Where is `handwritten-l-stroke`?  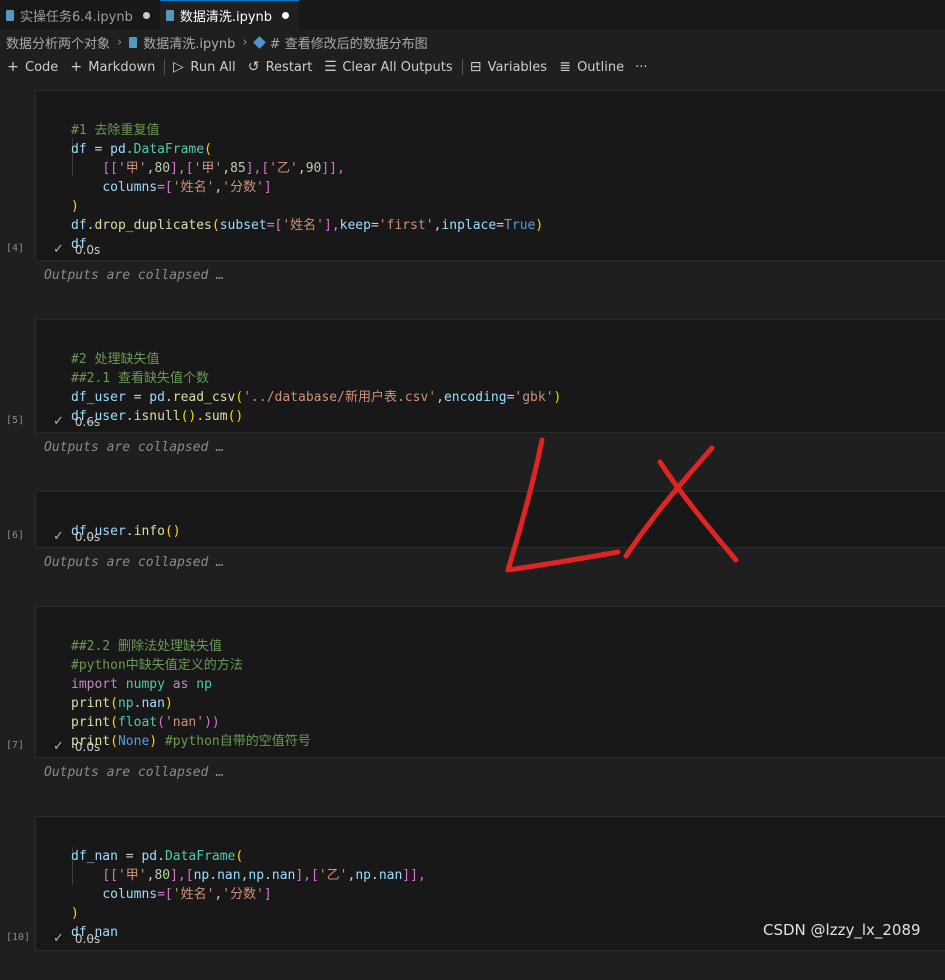
handwritten-l-stroke is located at coordinates (563, 505).